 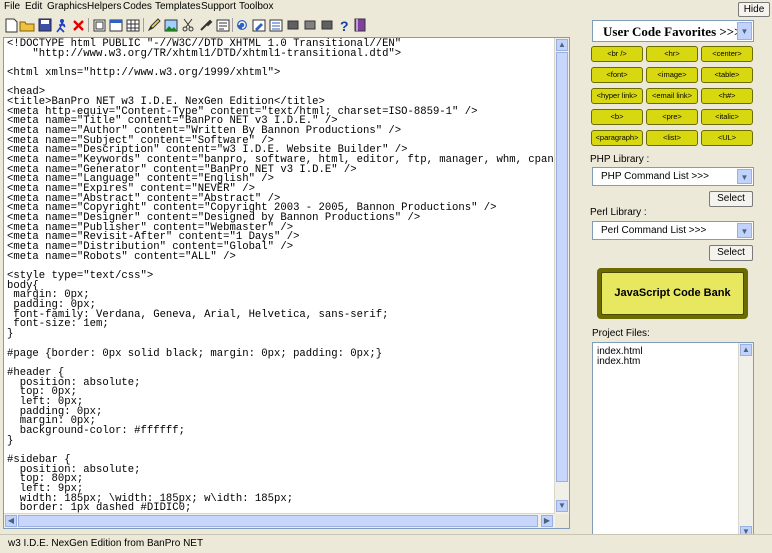 What do you see at coordinates (621, 333) in the screenshot?
I see `project-files-label: Project Files:` at bounding box center [621, 333].